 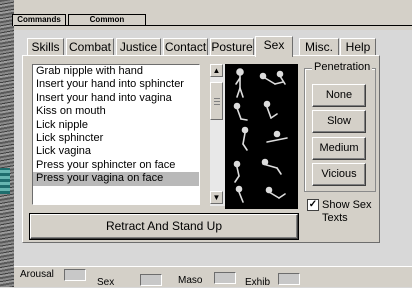 What do you see at coordinates (216, 197) in the screenshot?
I see `scroll-down-icon: ▼` at bounding box center [216, 197].